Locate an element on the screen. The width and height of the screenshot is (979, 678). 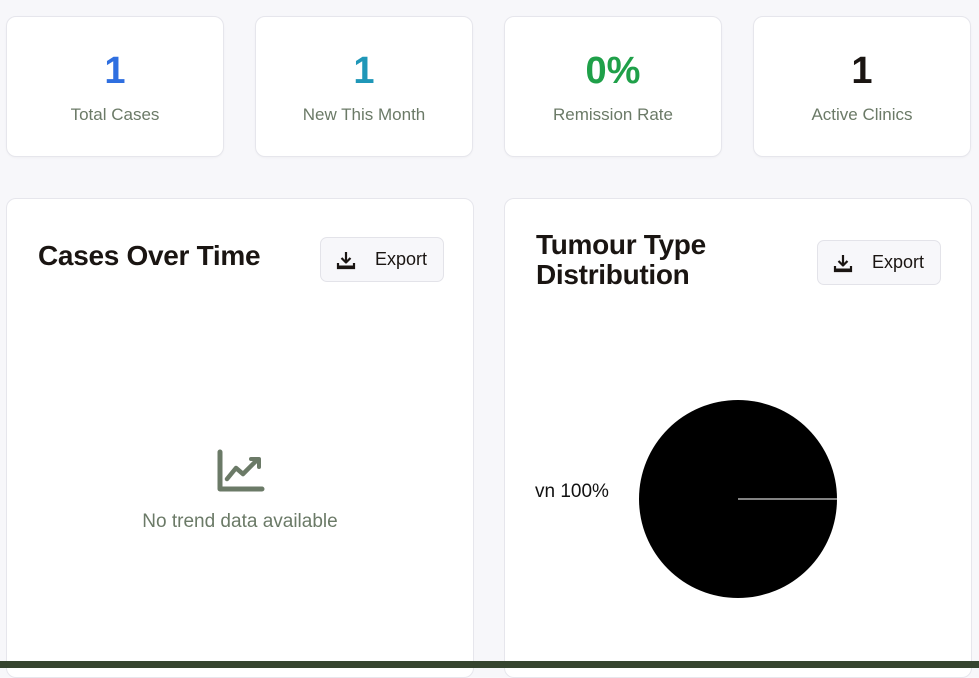
stat-label-remission-rate: Remission Rate is located at coordinates (613, 114).